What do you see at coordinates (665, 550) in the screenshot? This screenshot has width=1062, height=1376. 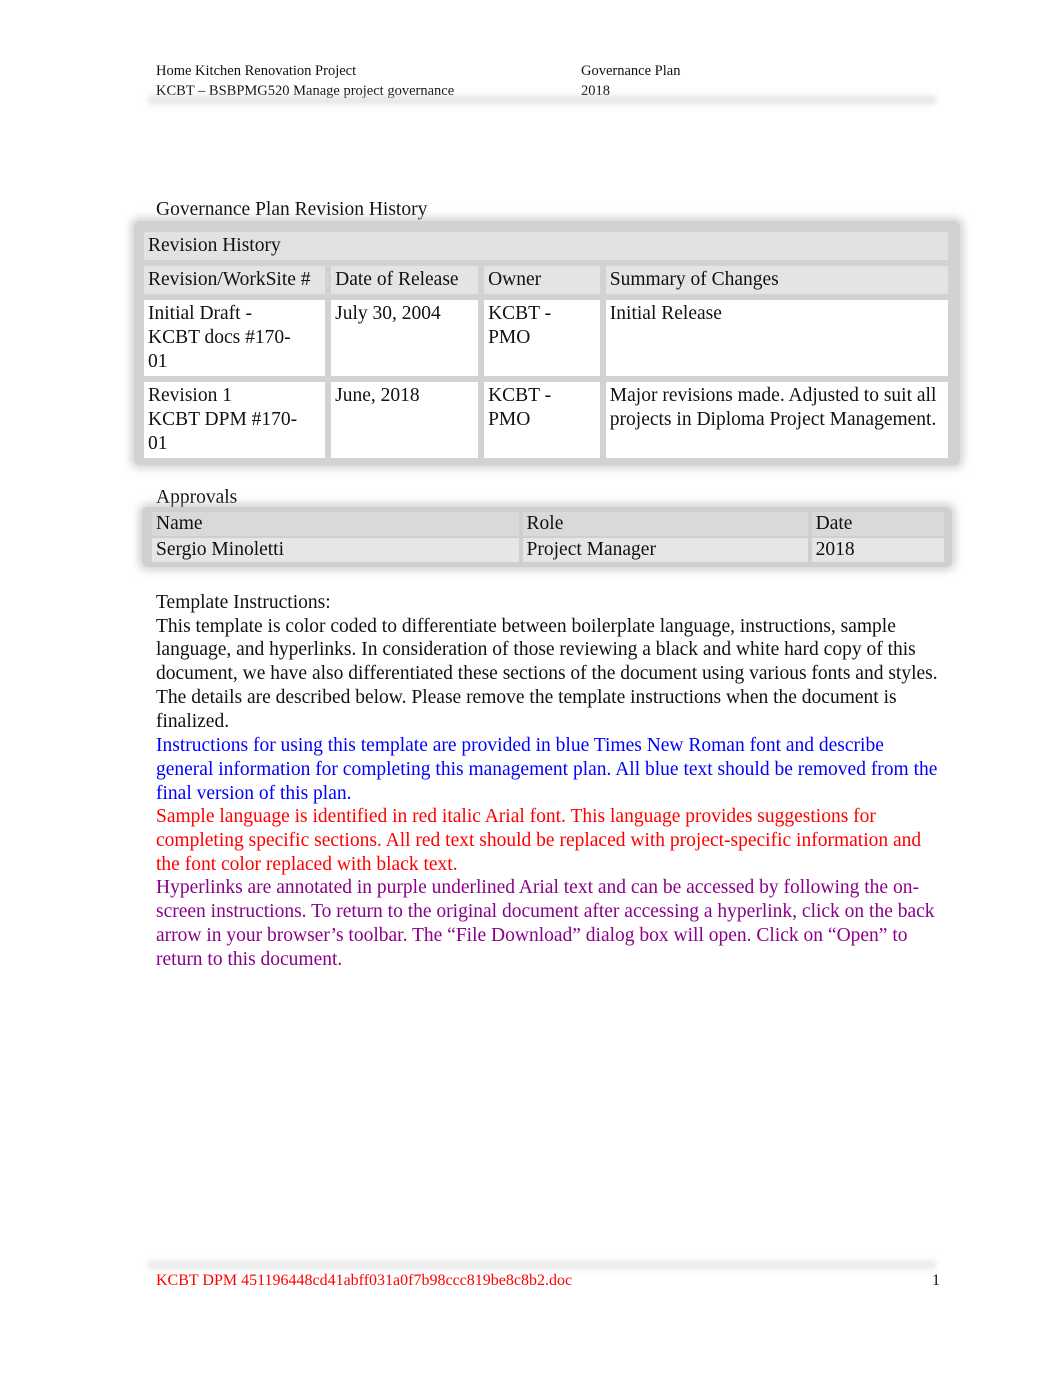 I see `approver-role: Project Manager` at bounding box center [665, 550].